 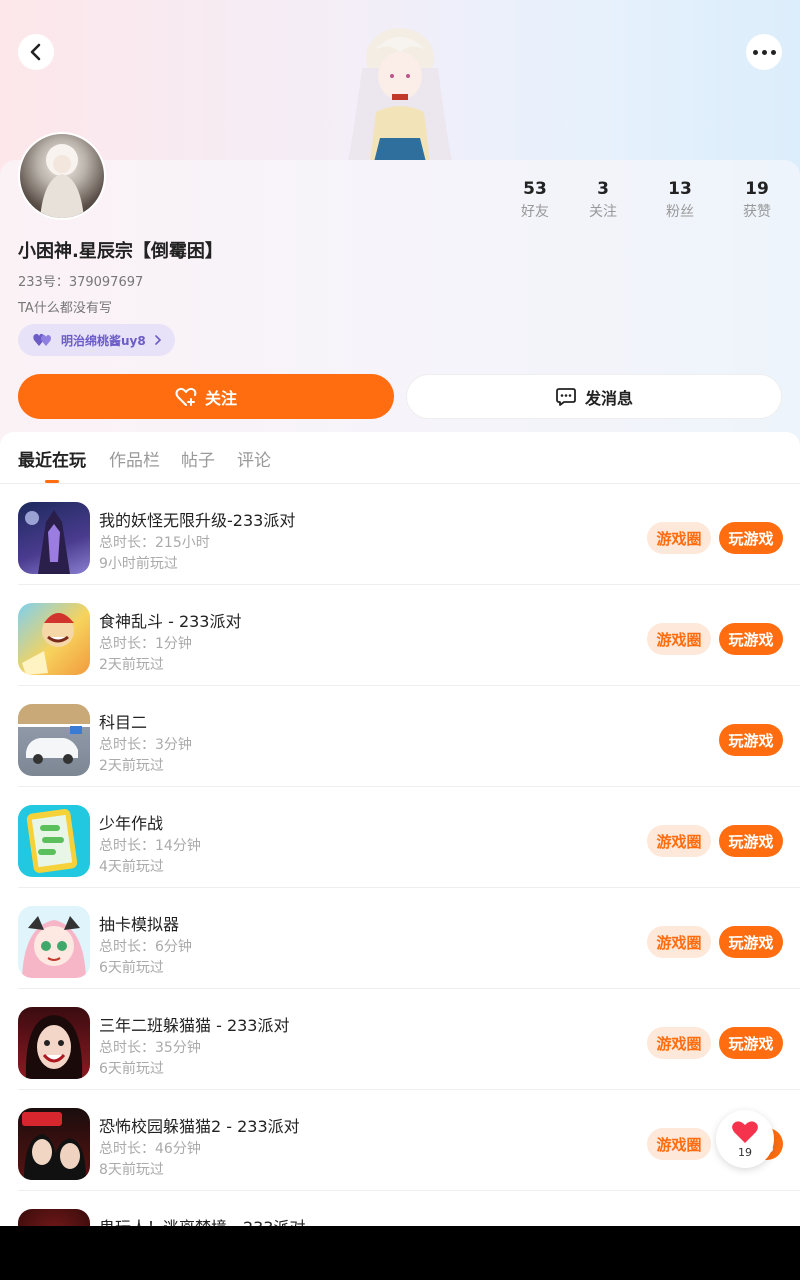 What do you see at coordinates (680, 189) in the screenshot?
I see `stat-fans-value: 13` at bounding box center [680, 189].